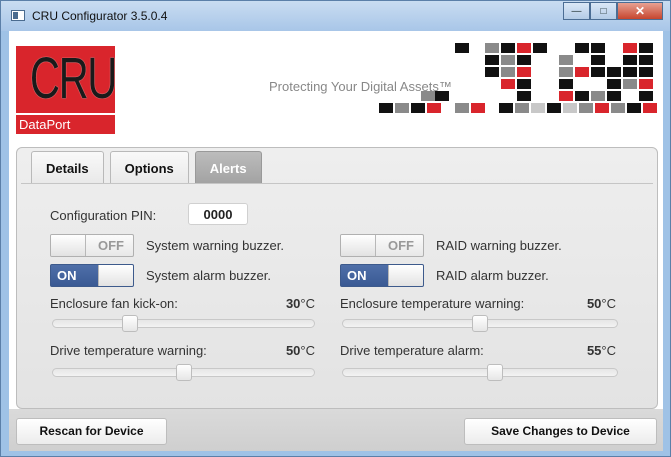 This screenshot has height=457, width=671. I want to click on cru-logo: CRU DataPort, so click(67, 90).